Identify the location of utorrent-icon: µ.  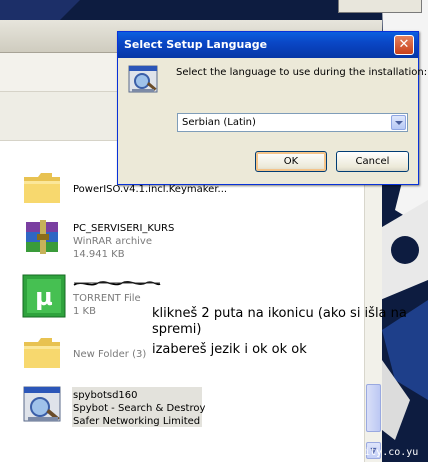
(44, 296).